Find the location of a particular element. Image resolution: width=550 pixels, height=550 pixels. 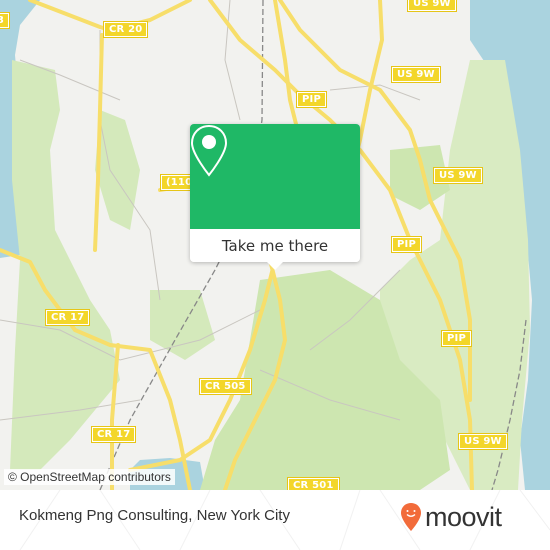

moovit-logo: moovit is located at coordinates (451, 517).